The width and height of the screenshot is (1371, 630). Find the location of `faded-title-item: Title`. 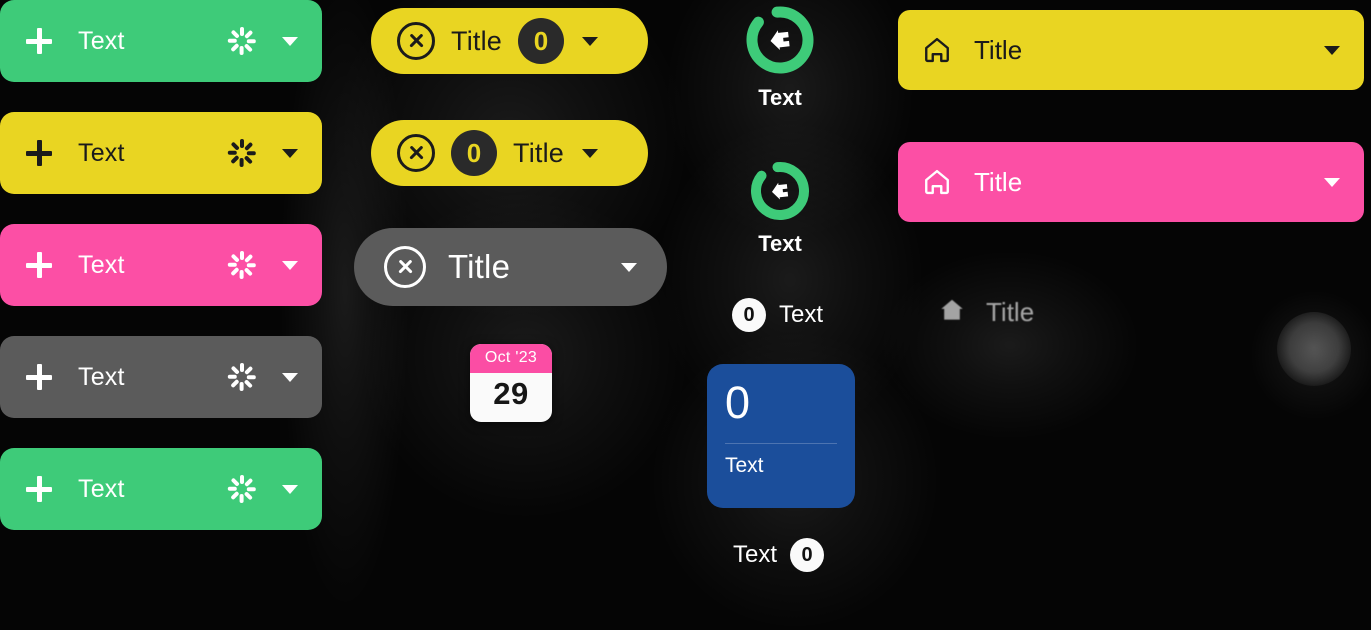

faded-title-item: Title is located at coordinates (986, 312).